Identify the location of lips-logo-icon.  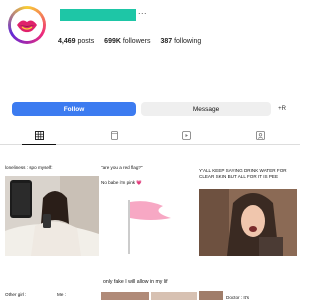
(27, 25).